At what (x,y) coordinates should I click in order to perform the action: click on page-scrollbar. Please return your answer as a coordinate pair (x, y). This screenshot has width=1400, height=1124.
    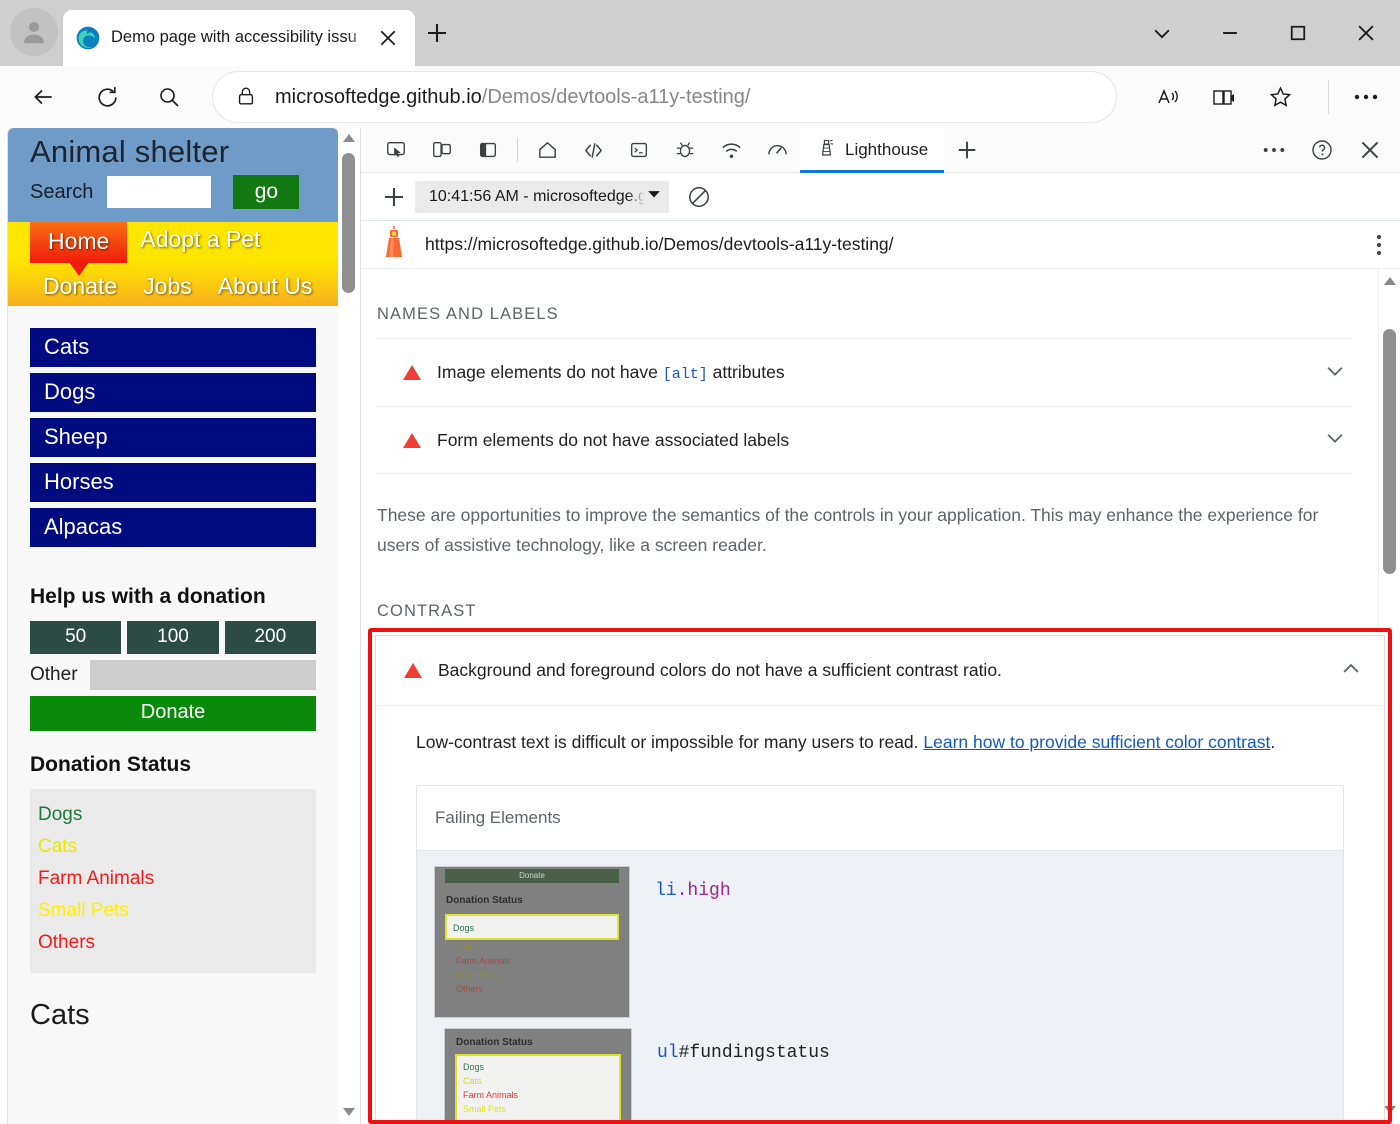
    Looking at the image, I should click on (349, 626).